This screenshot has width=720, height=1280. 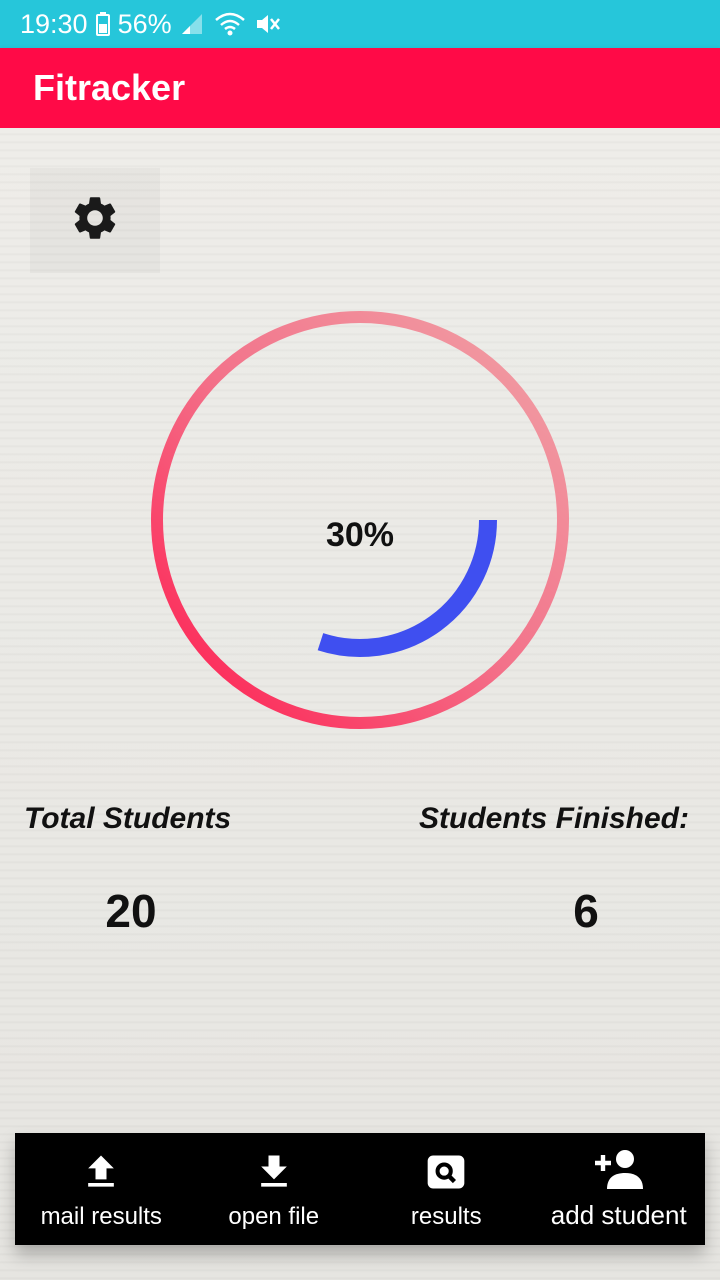 I want to click on app-title: Fitracker, so click(x=109, y=87).